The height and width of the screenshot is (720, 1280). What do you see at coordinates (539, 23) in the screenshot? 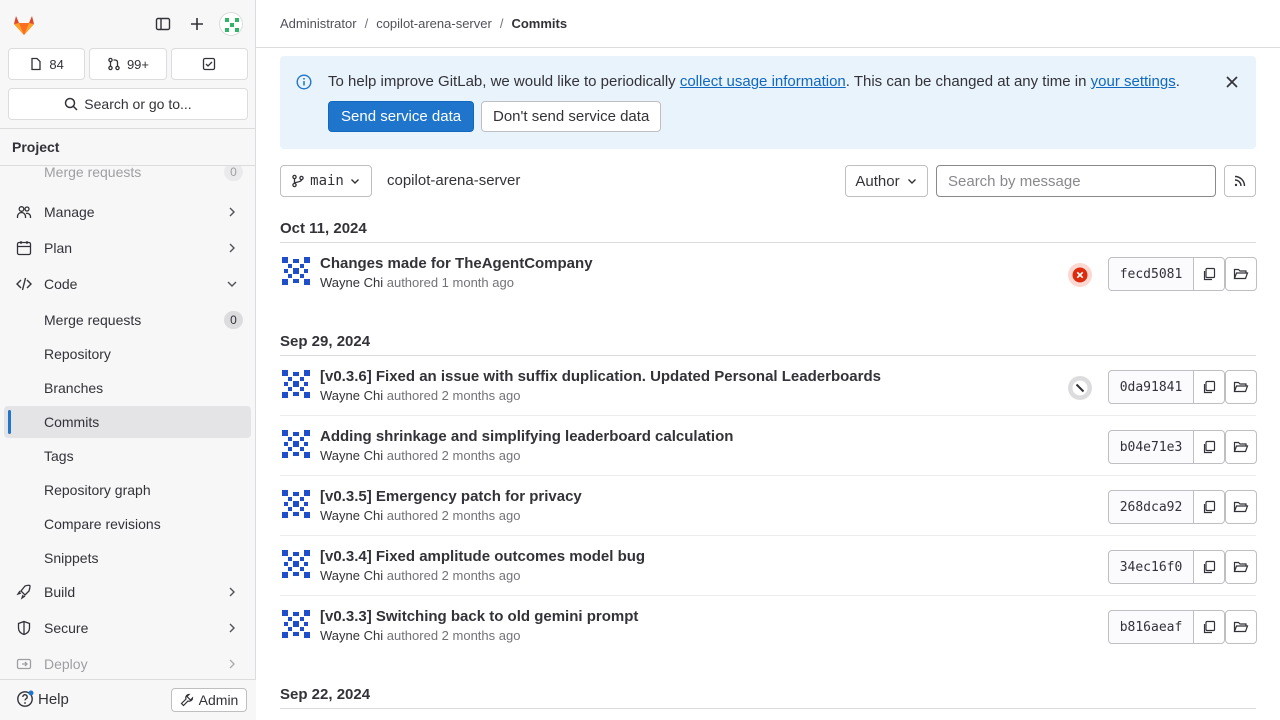
I see `breadcrumb-item-commits: Commits` at bounding box center [539, 23].